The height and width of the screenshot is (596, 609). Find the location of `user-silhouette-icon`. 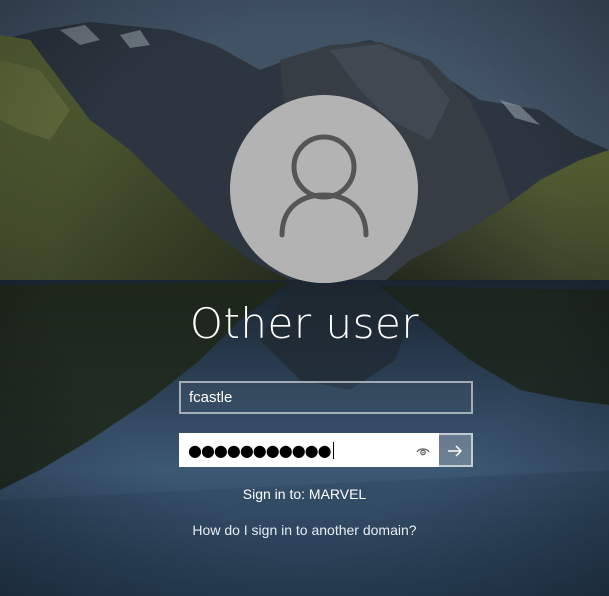

user-silhouette-icon is located at coordinates (324, 186).